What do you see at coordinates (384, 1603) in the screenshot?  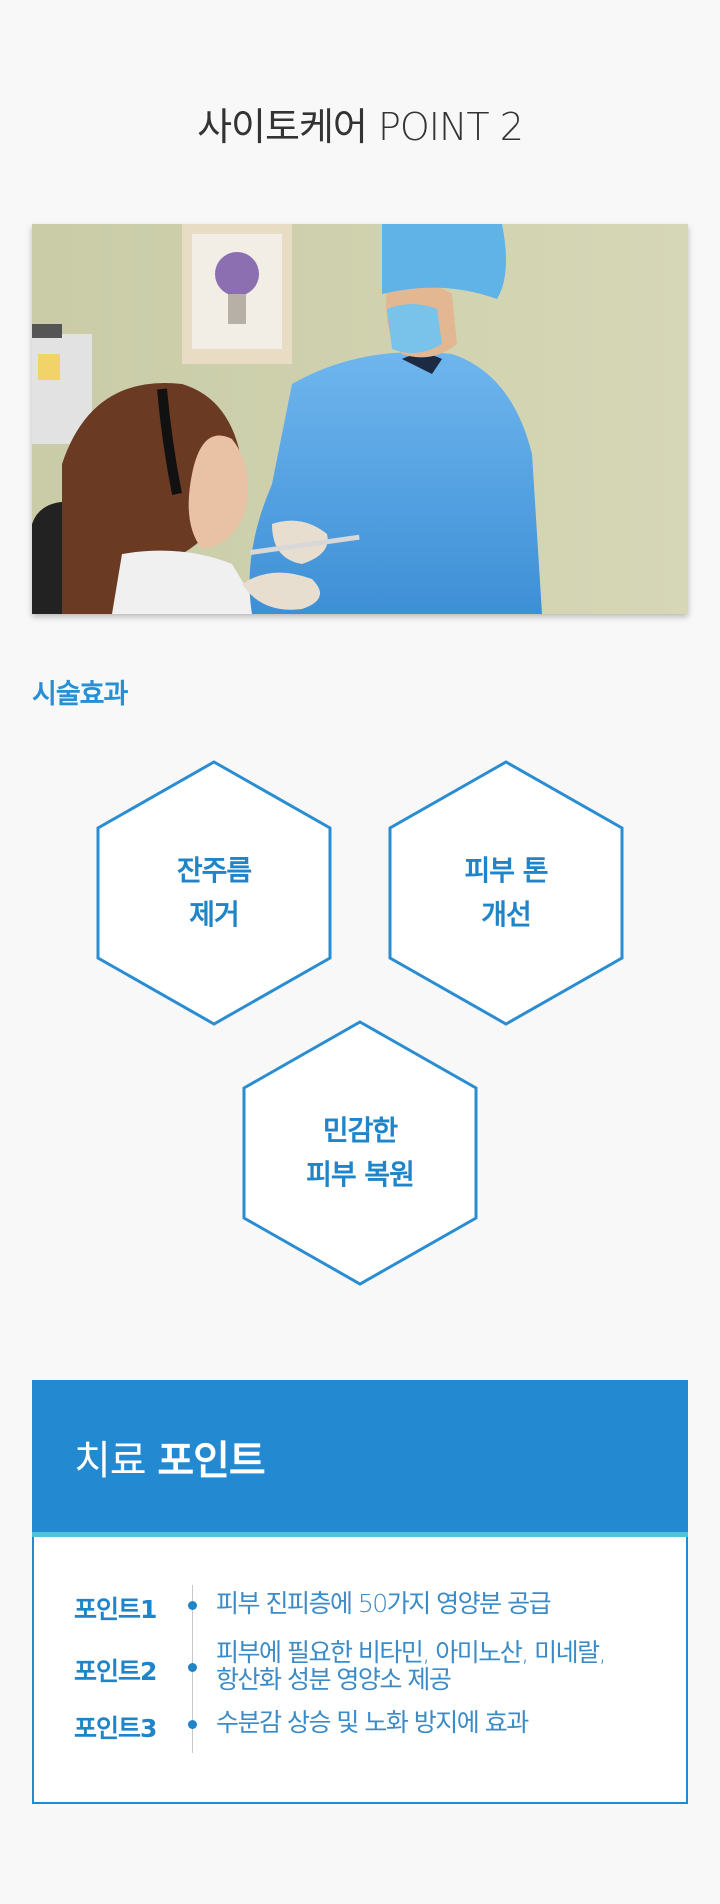 I see `point-description: 피부 진피층에 50가지 영양분 공급` at bounding box center [384, 1603].